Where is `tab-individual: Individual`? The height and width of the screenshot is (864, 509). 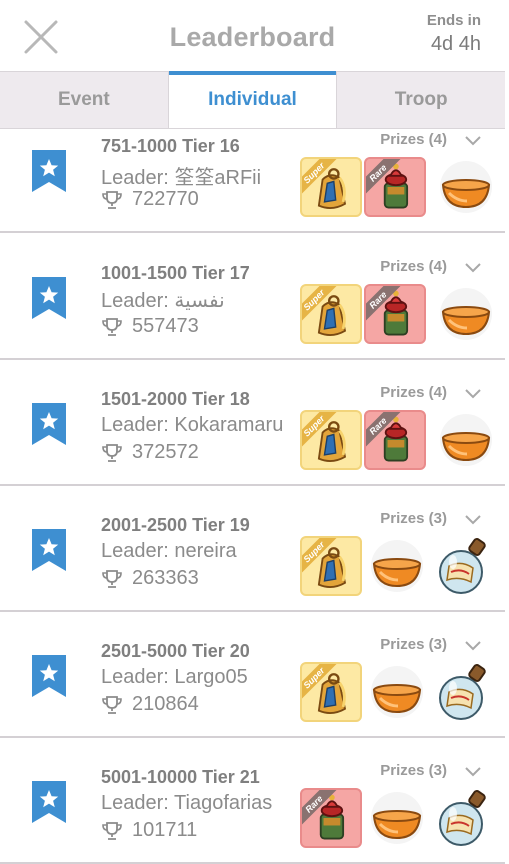 tab-individual: Individual is located at coordinates (252, 99).